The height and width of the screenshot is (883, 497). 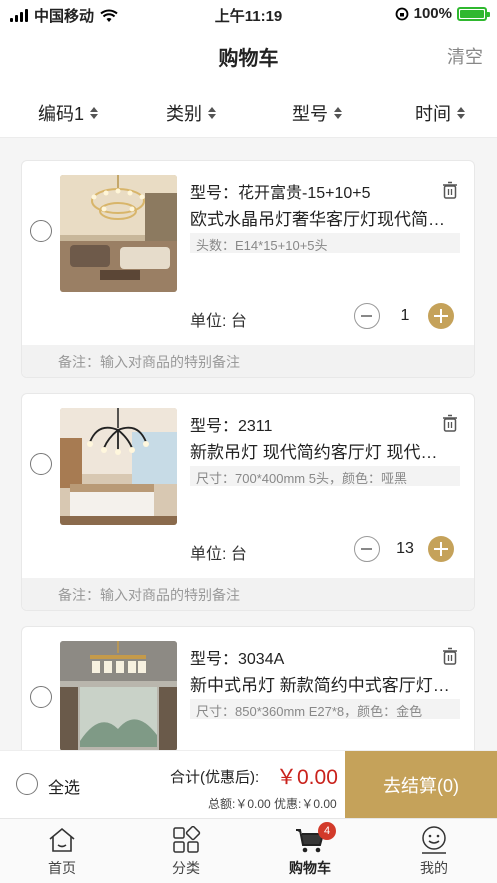 I want to click on subtotal-summary: 总额:￥0.00 优惠:￥0.00, so click(x=272, y=804).